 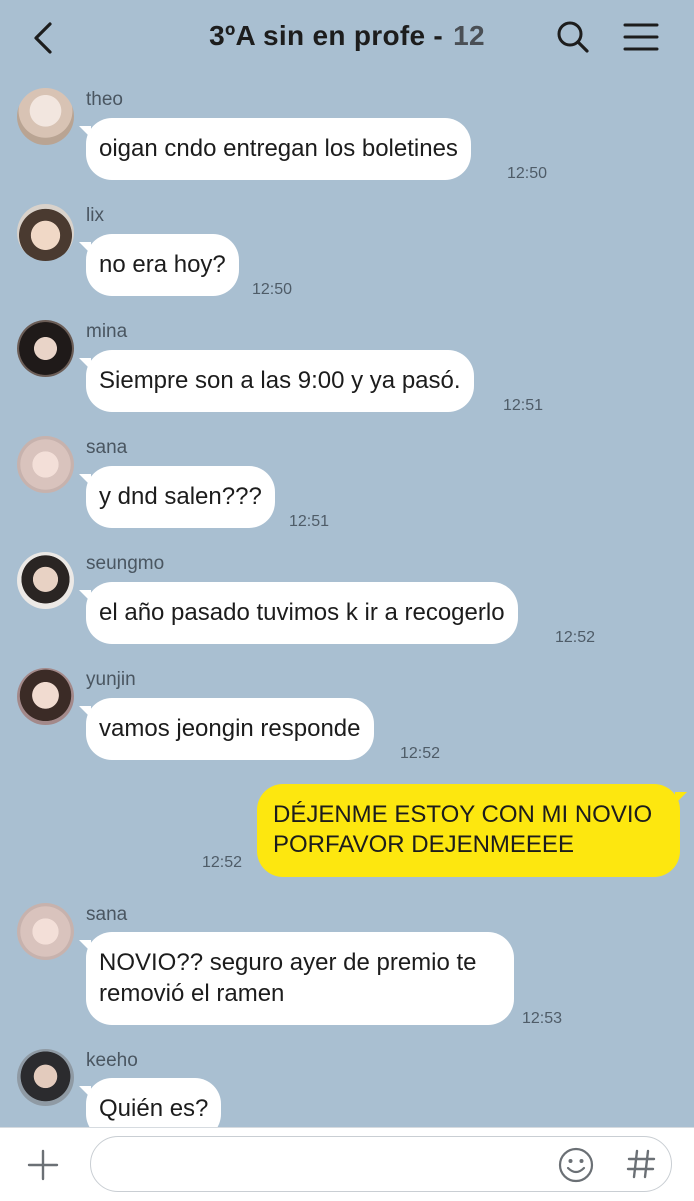 I want to click on message-input-bar, so click(x=347, y=1164).